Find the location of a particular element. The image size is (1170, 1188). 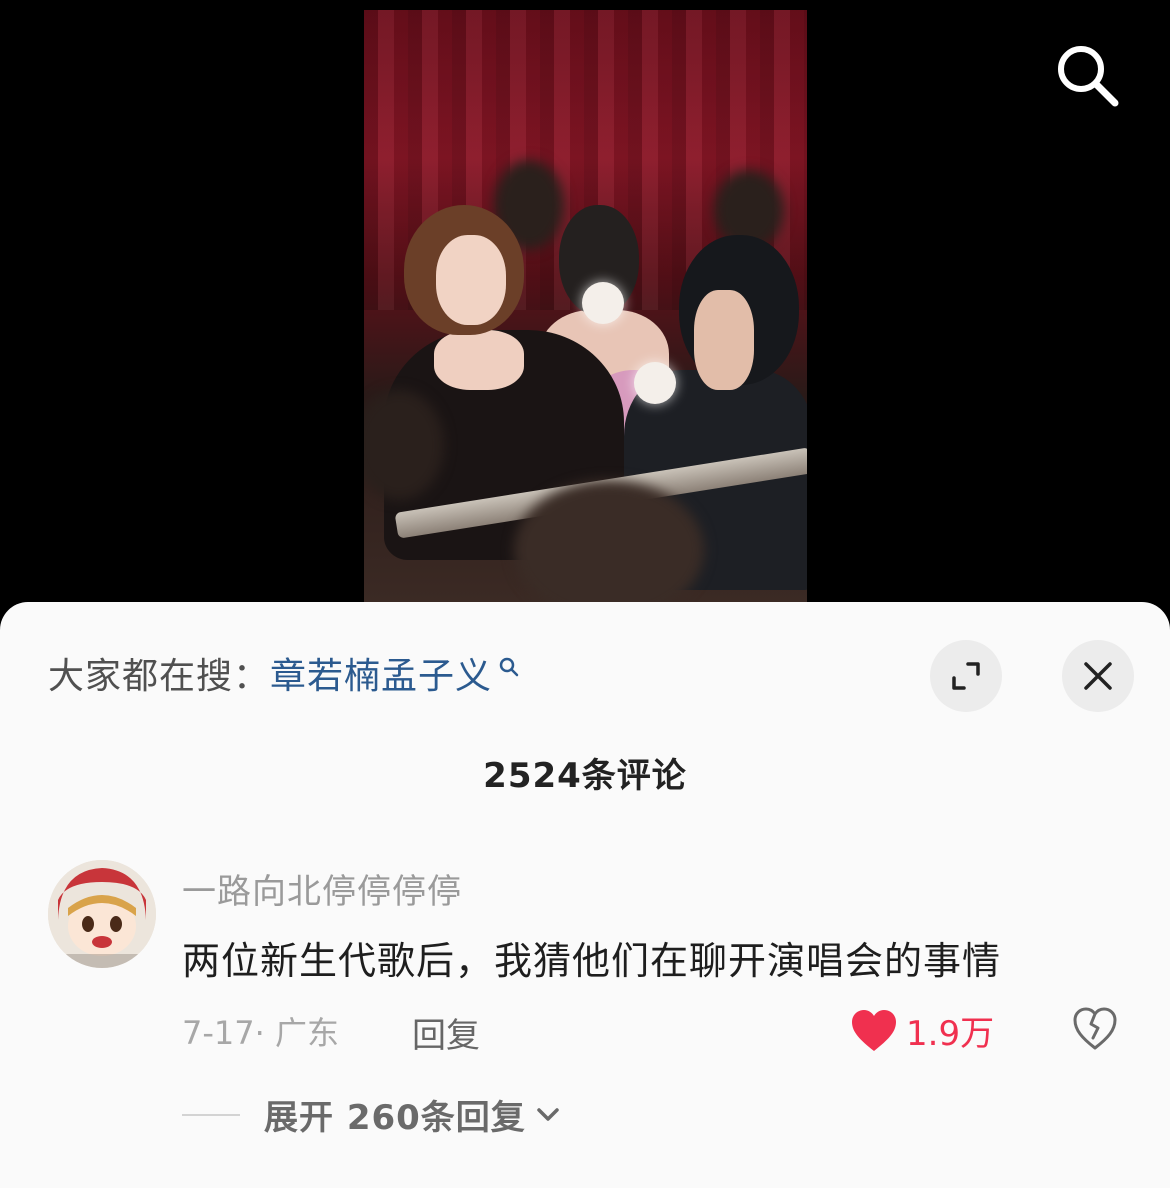

close-button is located at coordinates (1098, 676).